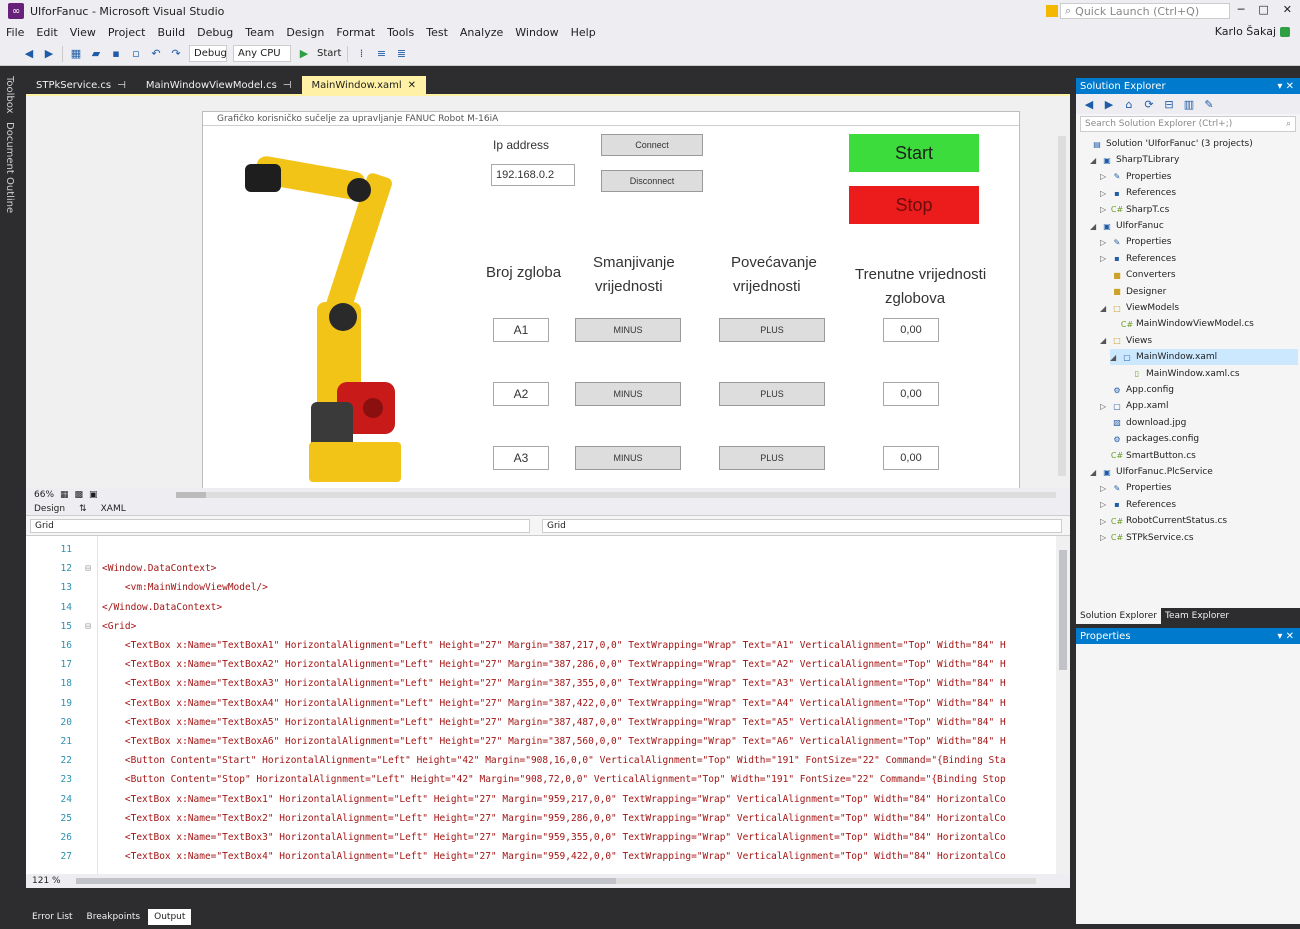 Image resolution: width=1300 pixels, height=929 pixels. I want to click on code-line: 14 </Window.DataContext>, so click(541, 607).